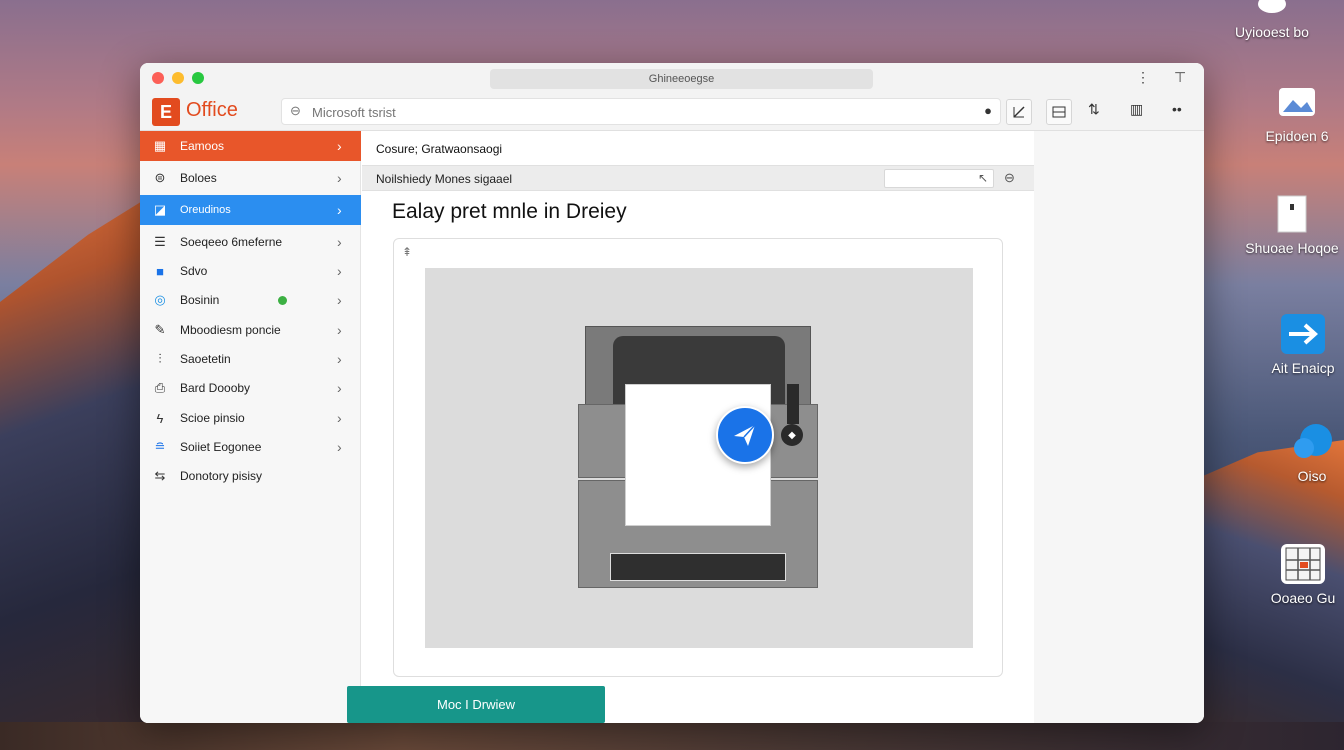 The width and height of the screenshot is (1344, 750). Describe the element at coordinates (1292, 214) in the screenshot. I see `document-icon` at that location.